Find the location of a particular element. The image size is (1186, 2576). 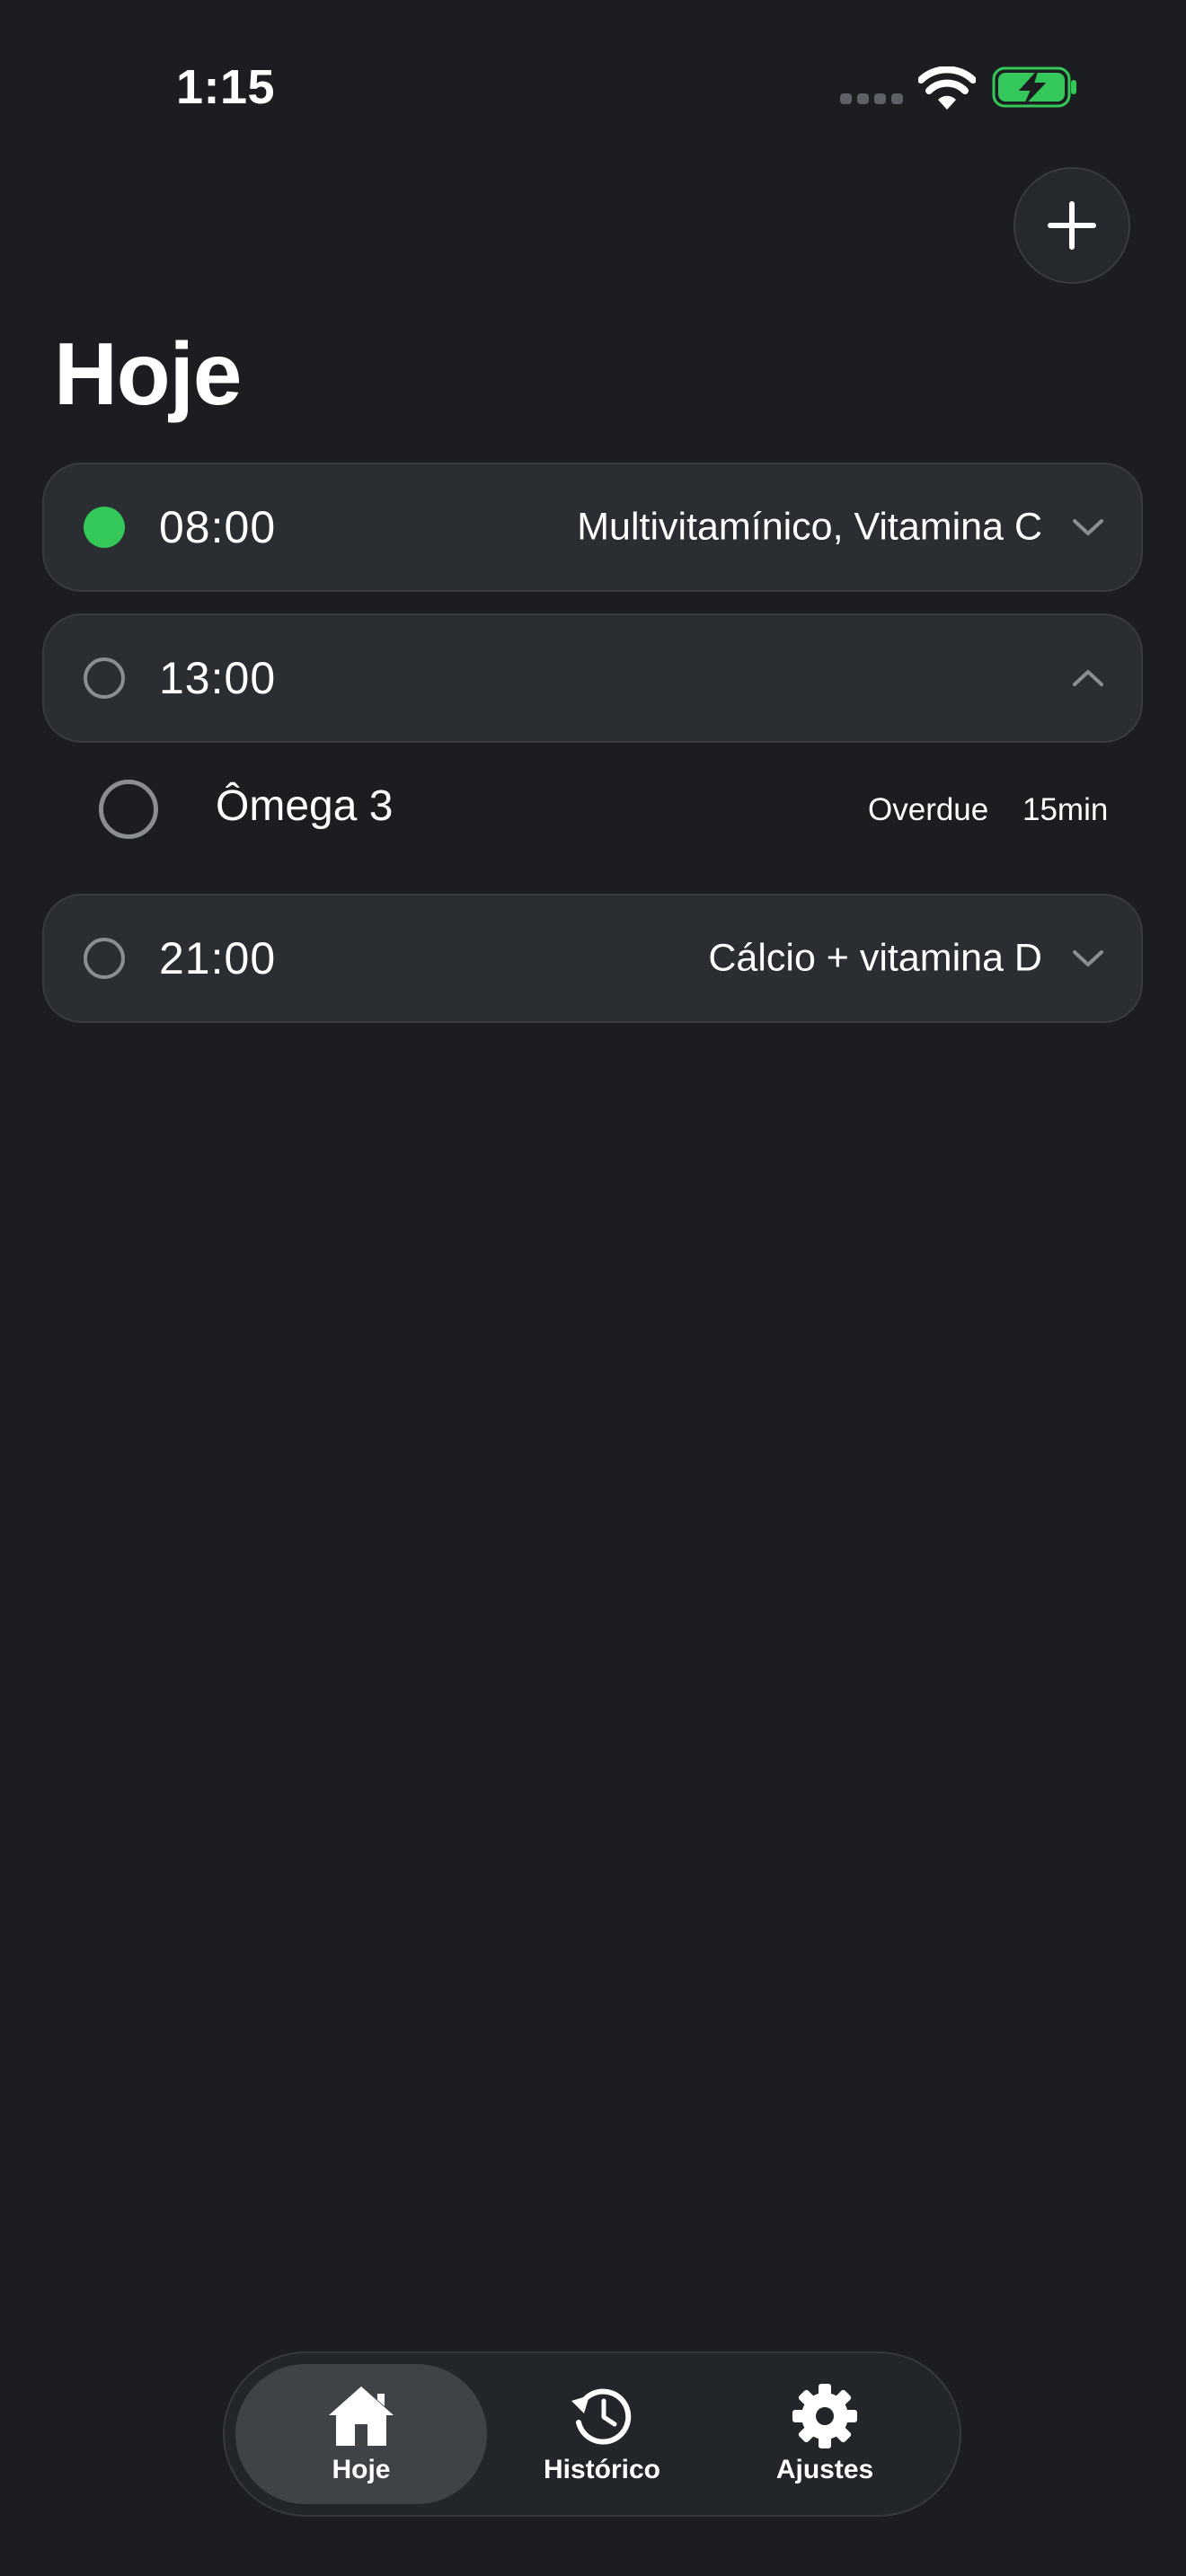

dose-row-2100: 21:00 Cálcio + vitamina D is located at coordinates (592, 959).